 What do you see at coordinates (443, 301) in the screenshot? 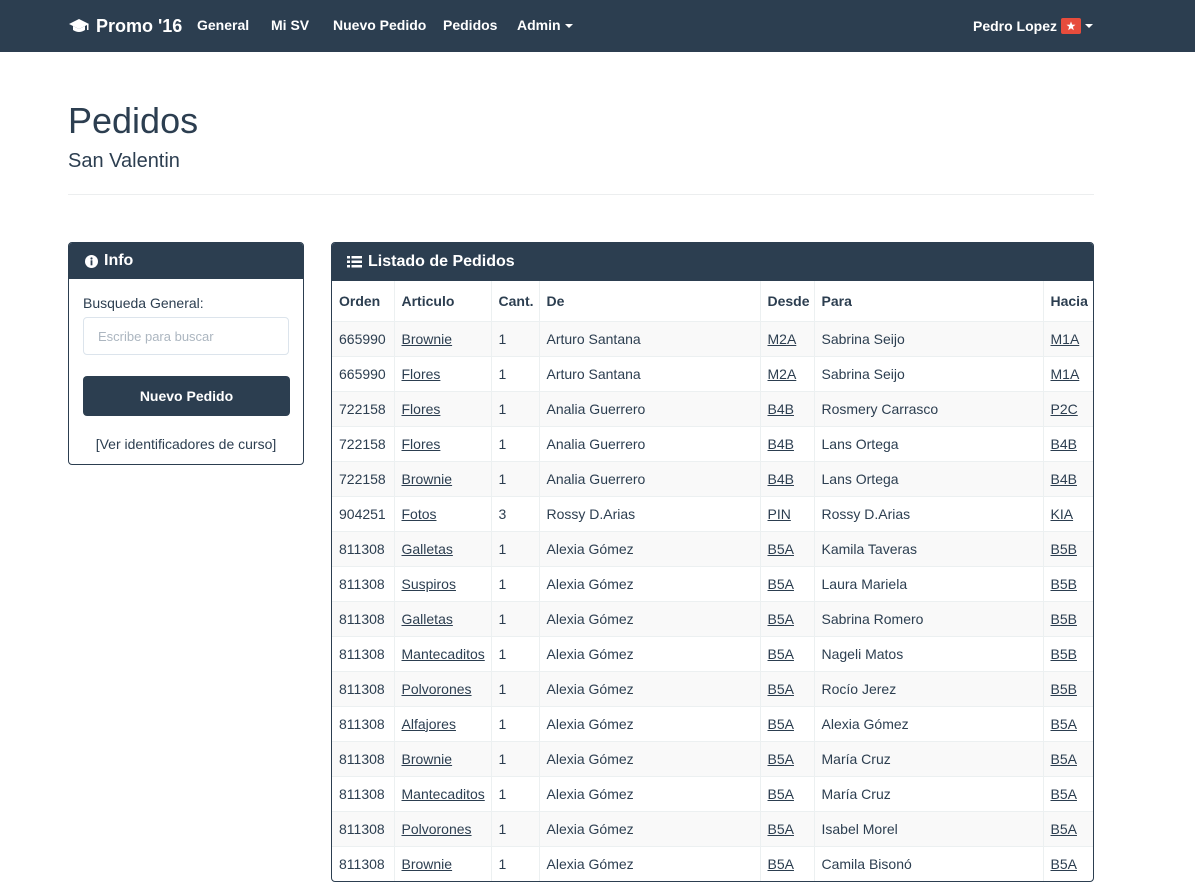
I see `col-articulo: Articulo` at bounding box center [443, 301].